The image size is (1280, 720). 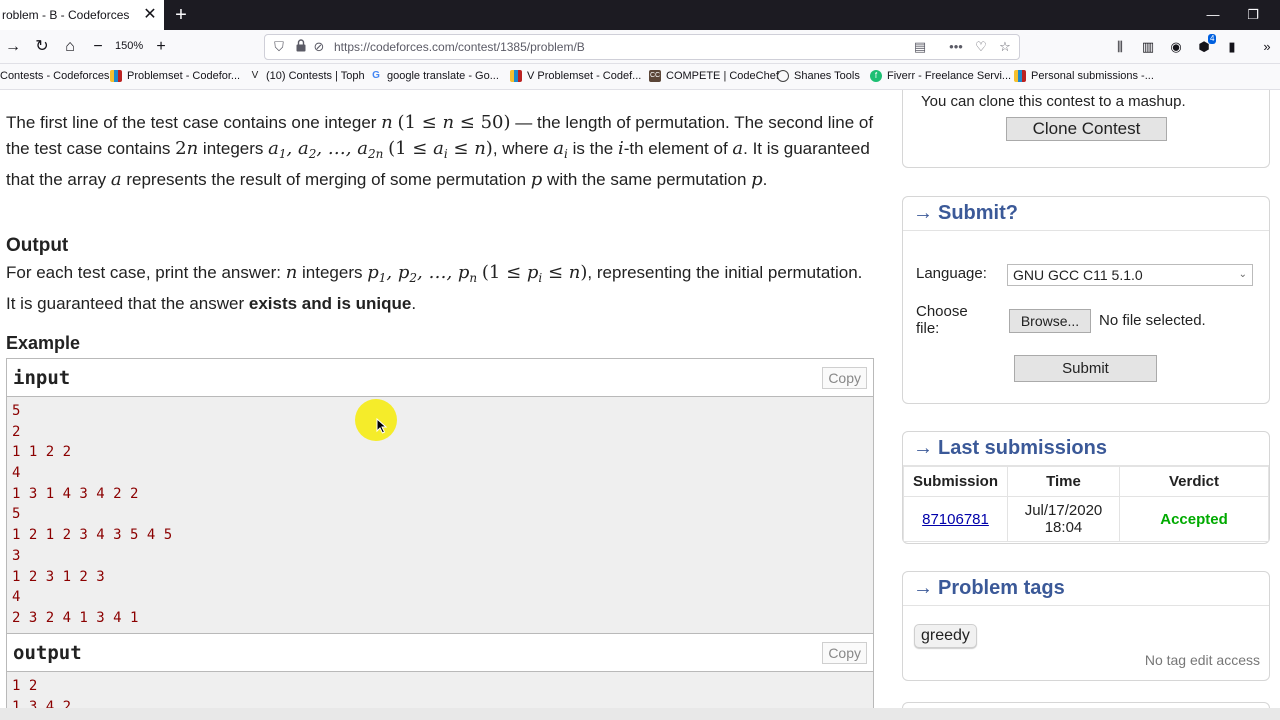 What do you see at coordinates (16, 431) in the screenshot?
I see `sample-line: 2` at bounding box center [16, 431].